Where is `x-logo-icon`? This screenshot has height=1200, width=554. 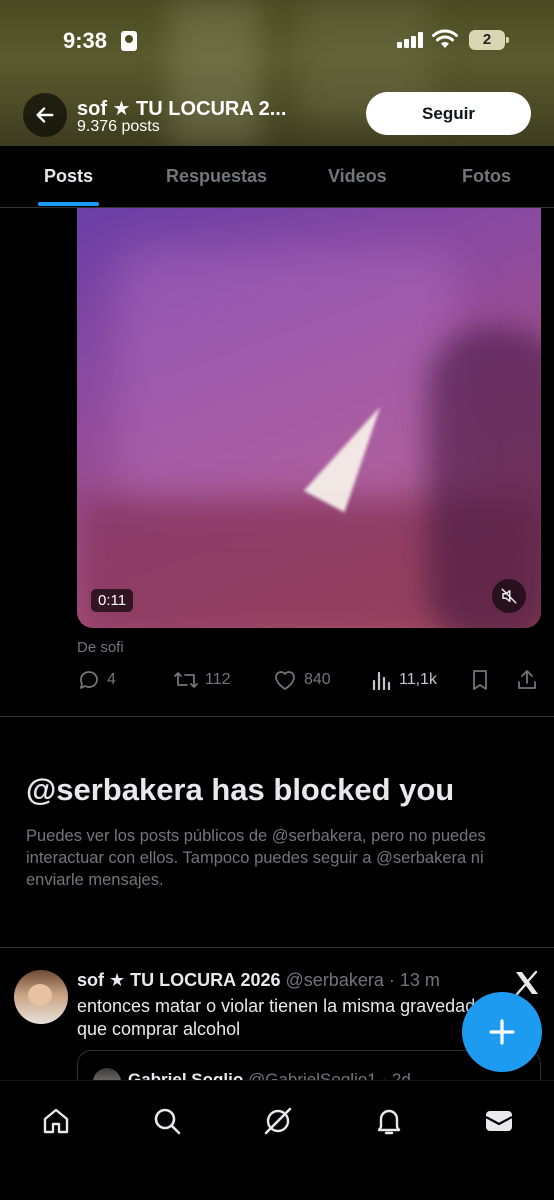 x-logo-icon is located at coordinates (526, 983).